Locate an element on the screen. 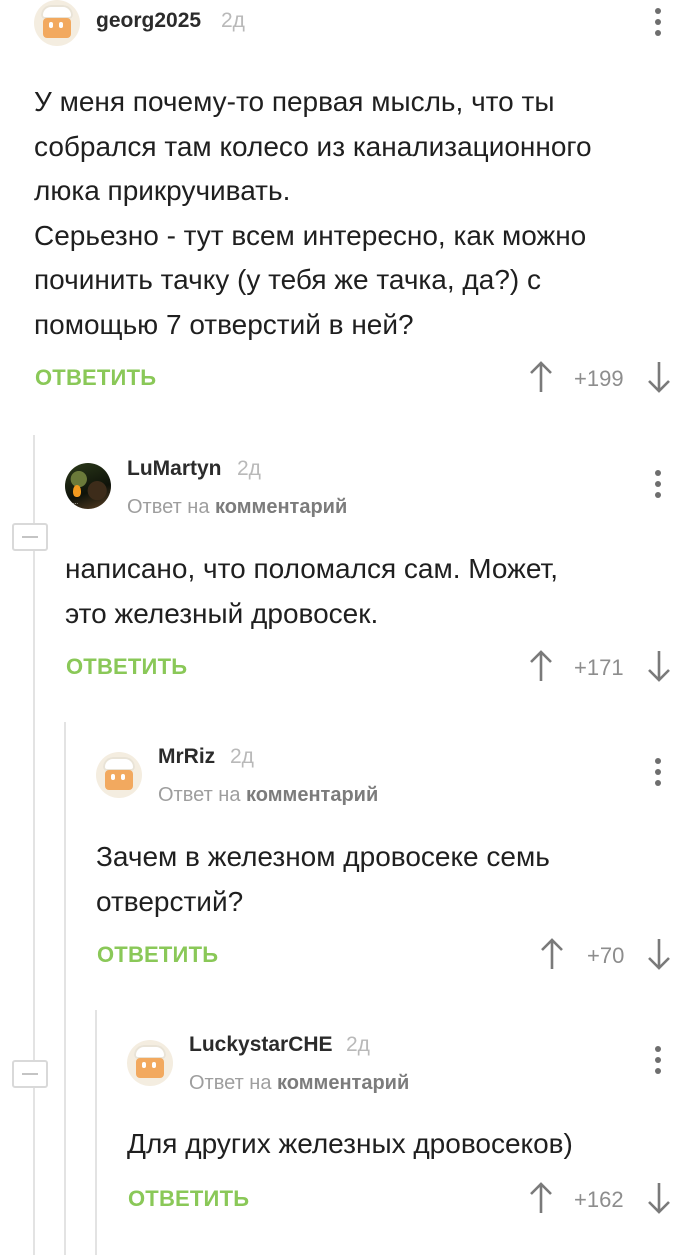 The image size is (700, 1255). username: LuckystarCHE is located at coordinates (261, 1045).